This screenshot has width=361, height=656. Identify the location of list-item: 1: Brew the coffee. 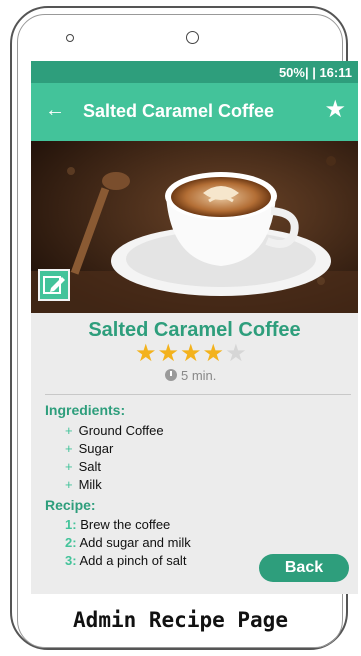
(118, 524).